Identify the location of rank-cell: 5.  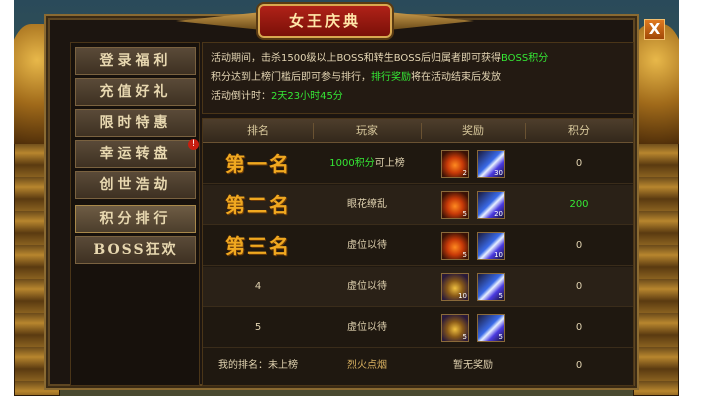
(258, 327).